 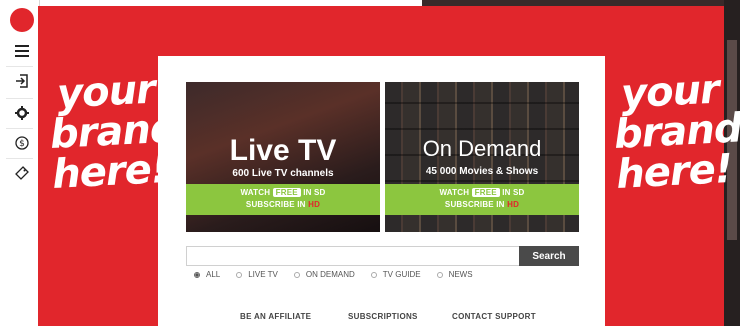 What do you see at coordinates (401, 274) in the screenshot?
I see `filter-label: TV GUIDE` at bounding box center [401, 274].